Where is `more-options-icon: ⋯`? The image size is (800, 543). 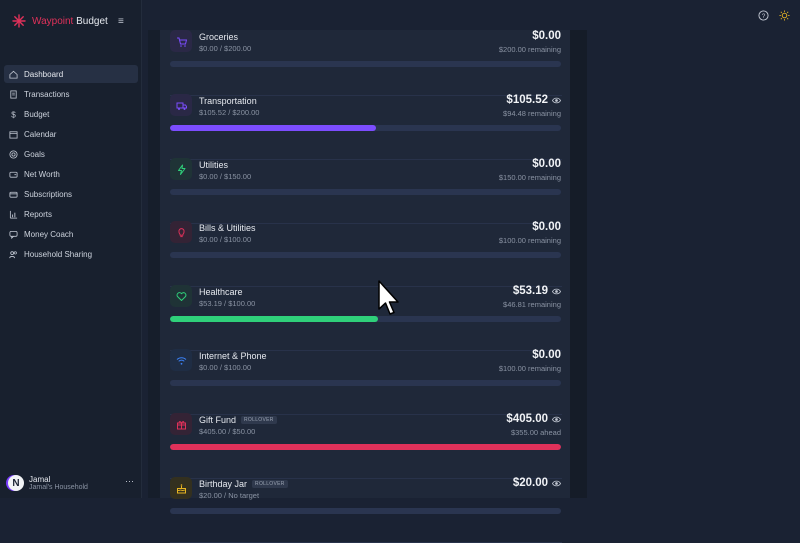 more-options-icon: ⋯ is located at coordinates (129, 481).